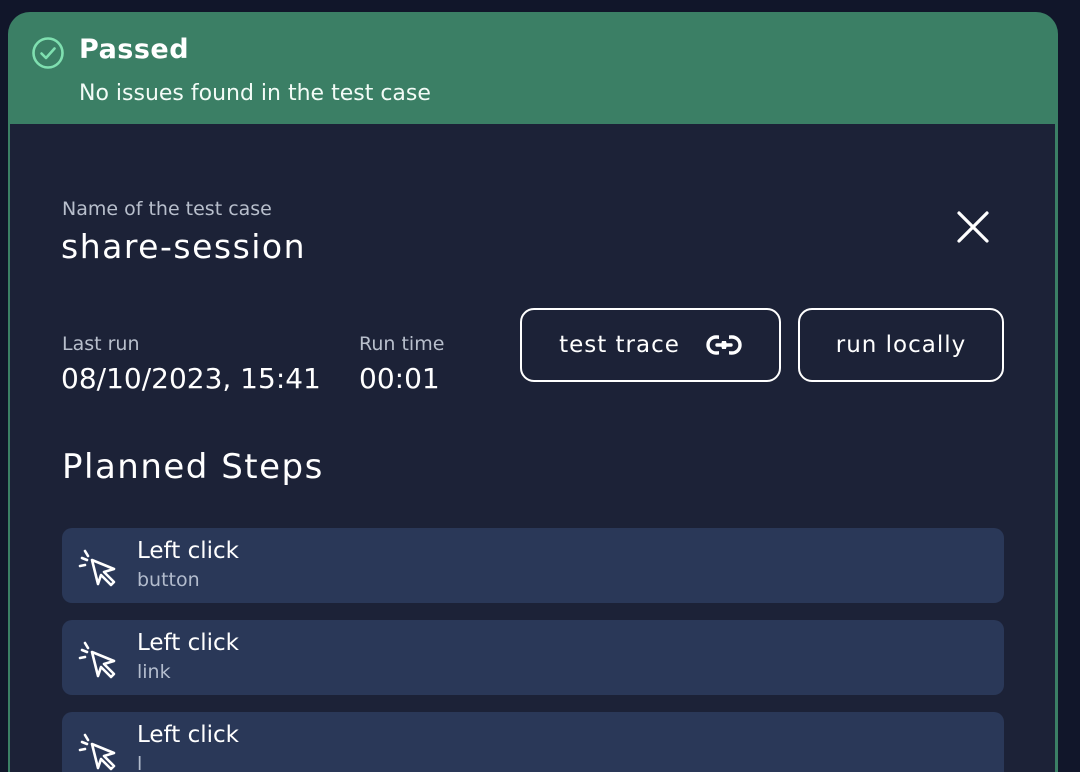  Describe the element at coordinates (184, 246) in the screenshot. I see `test-case-name: share-session` at that location.